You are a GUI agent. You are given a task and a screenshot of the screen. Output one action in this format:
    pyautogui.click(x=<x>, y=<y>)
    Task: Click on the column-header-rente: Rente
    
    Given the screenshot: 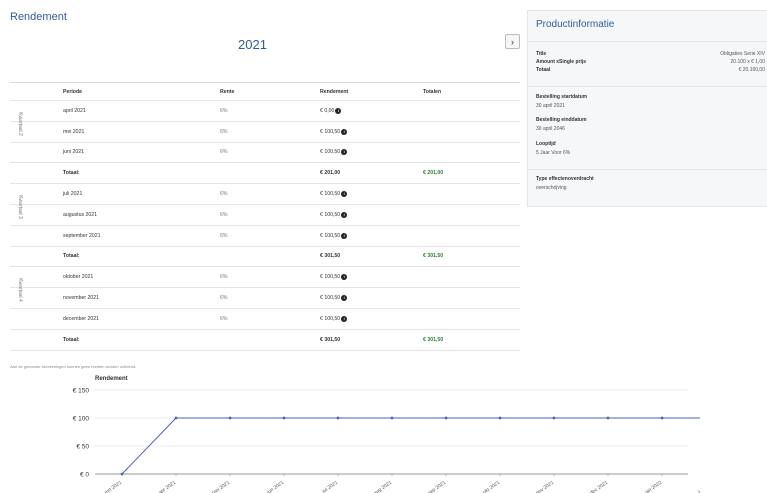 What is the action you would take?
    pyautogui.click(x=227, y=91)
    